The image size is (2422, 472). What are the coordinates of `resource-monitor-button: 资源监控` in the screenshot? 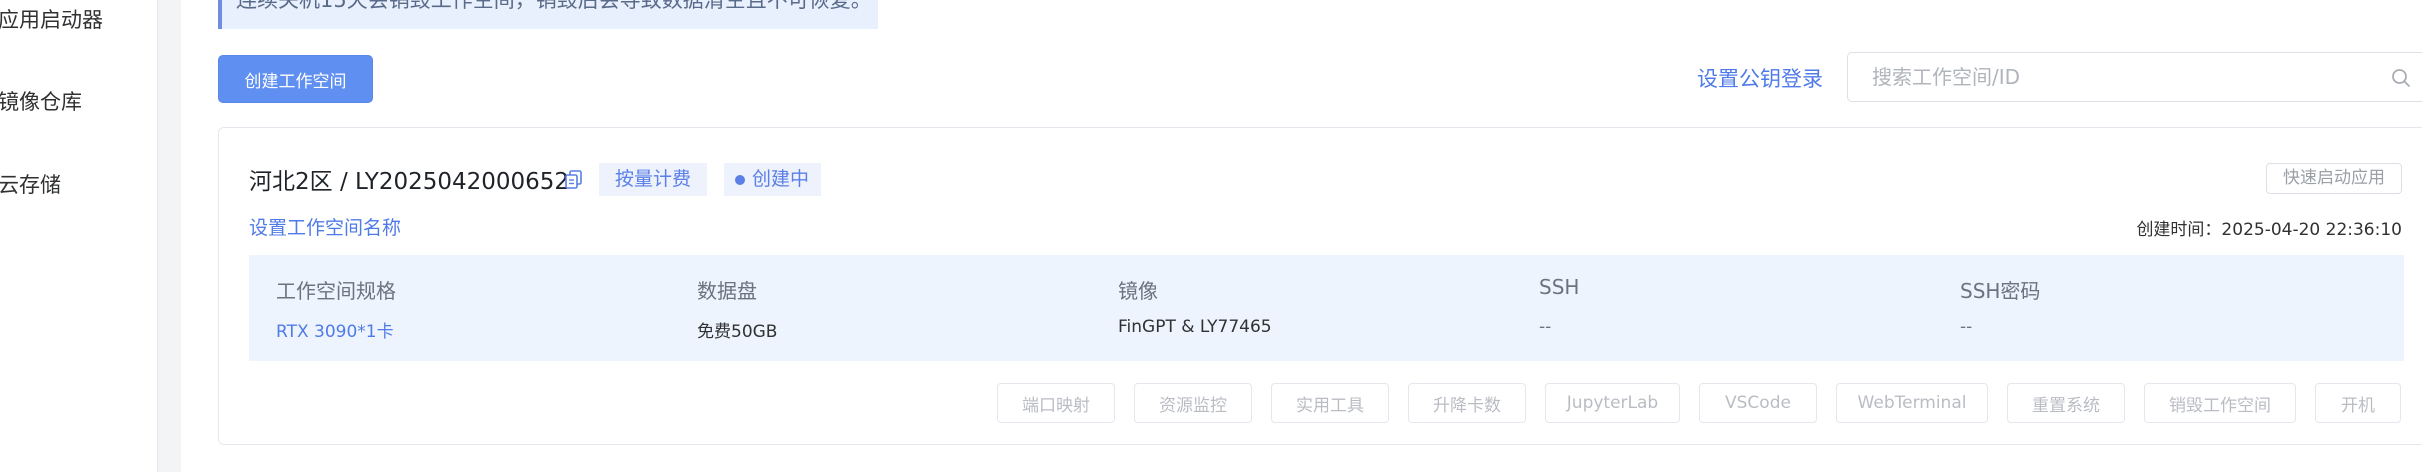 It's located at (1193, 403).